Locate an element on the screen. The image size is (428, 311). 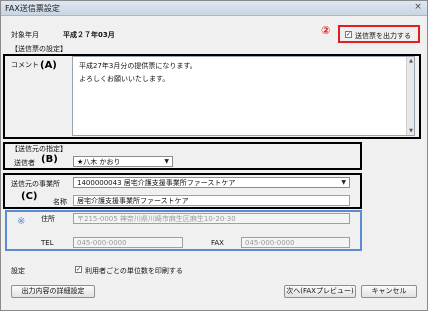
target-month-label: 対象年月 is located at coordinates (25, 35).